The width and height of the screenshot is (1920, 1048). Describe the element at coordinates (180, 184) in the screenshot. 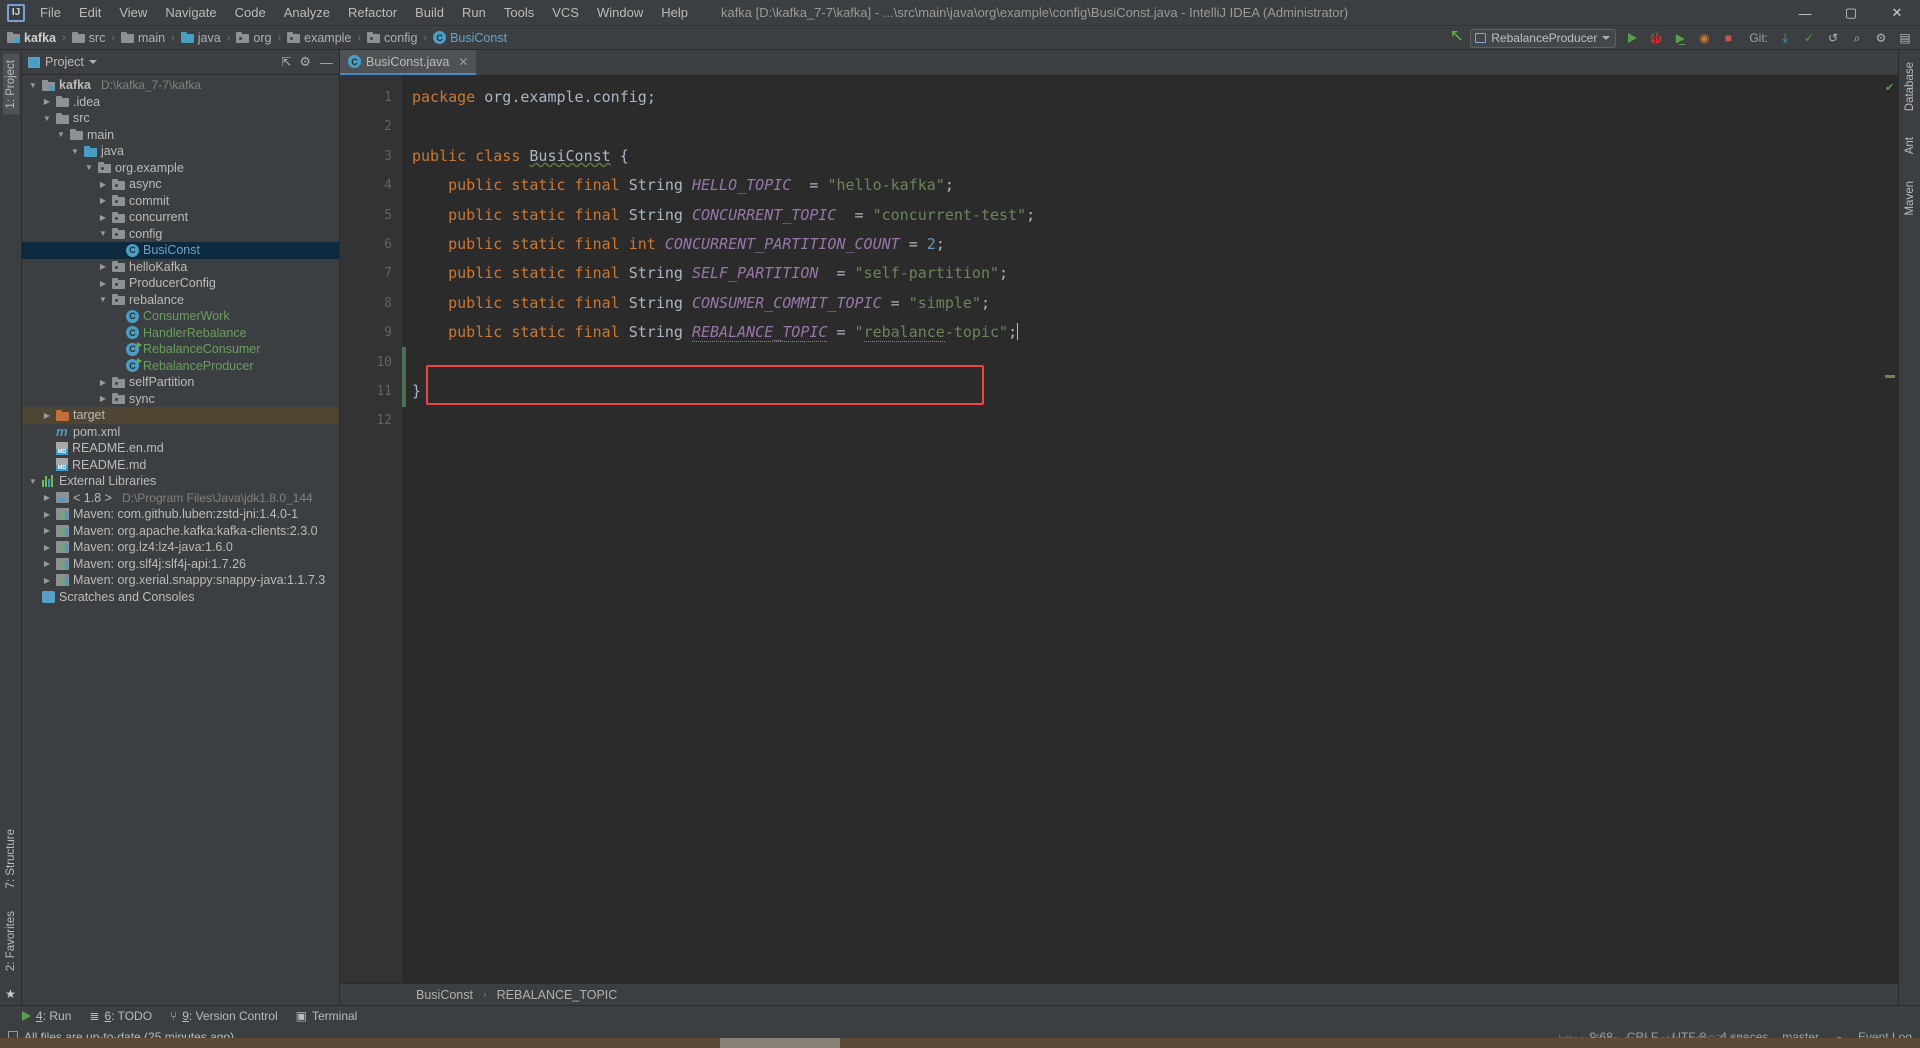

I see `tree-node-async: async` at that location.